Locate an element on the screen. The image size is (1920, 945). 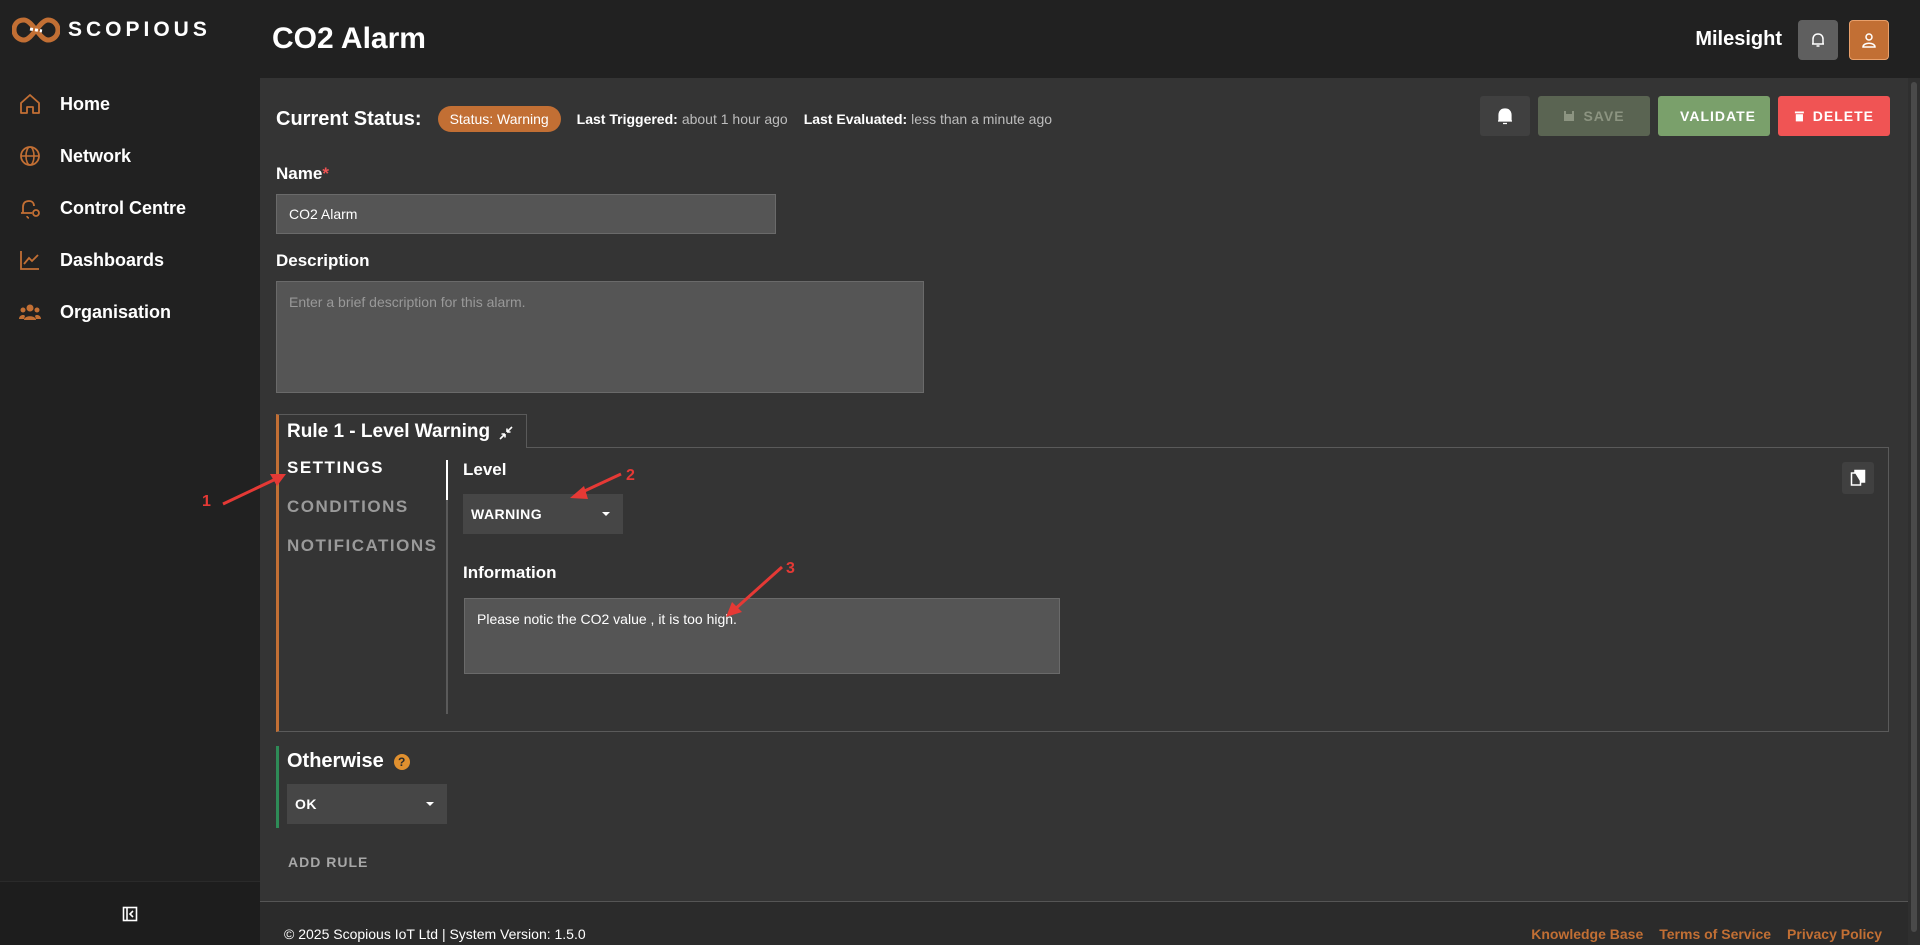
last-triggered-value: about 1 hour ago is located at coordinates (734, 119).